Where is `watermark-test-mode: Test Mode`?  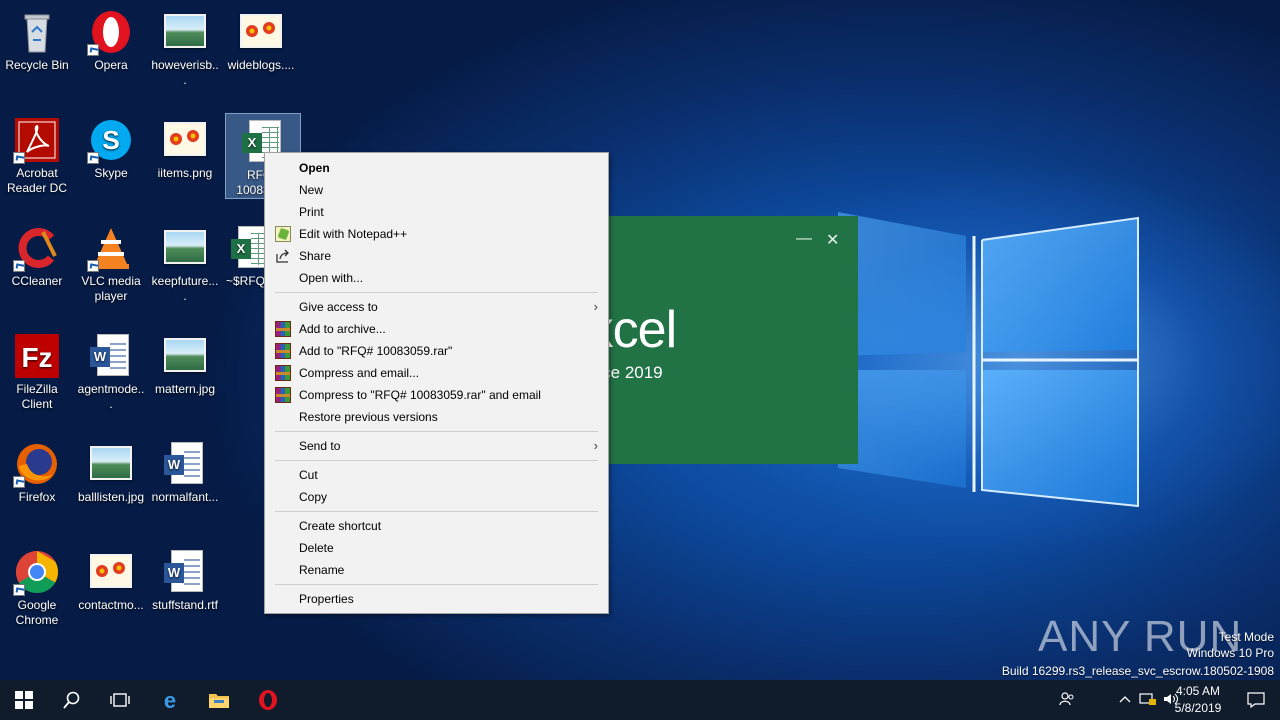 watermark-test-mode: Test Mode is located at coordinates (1246, 637).